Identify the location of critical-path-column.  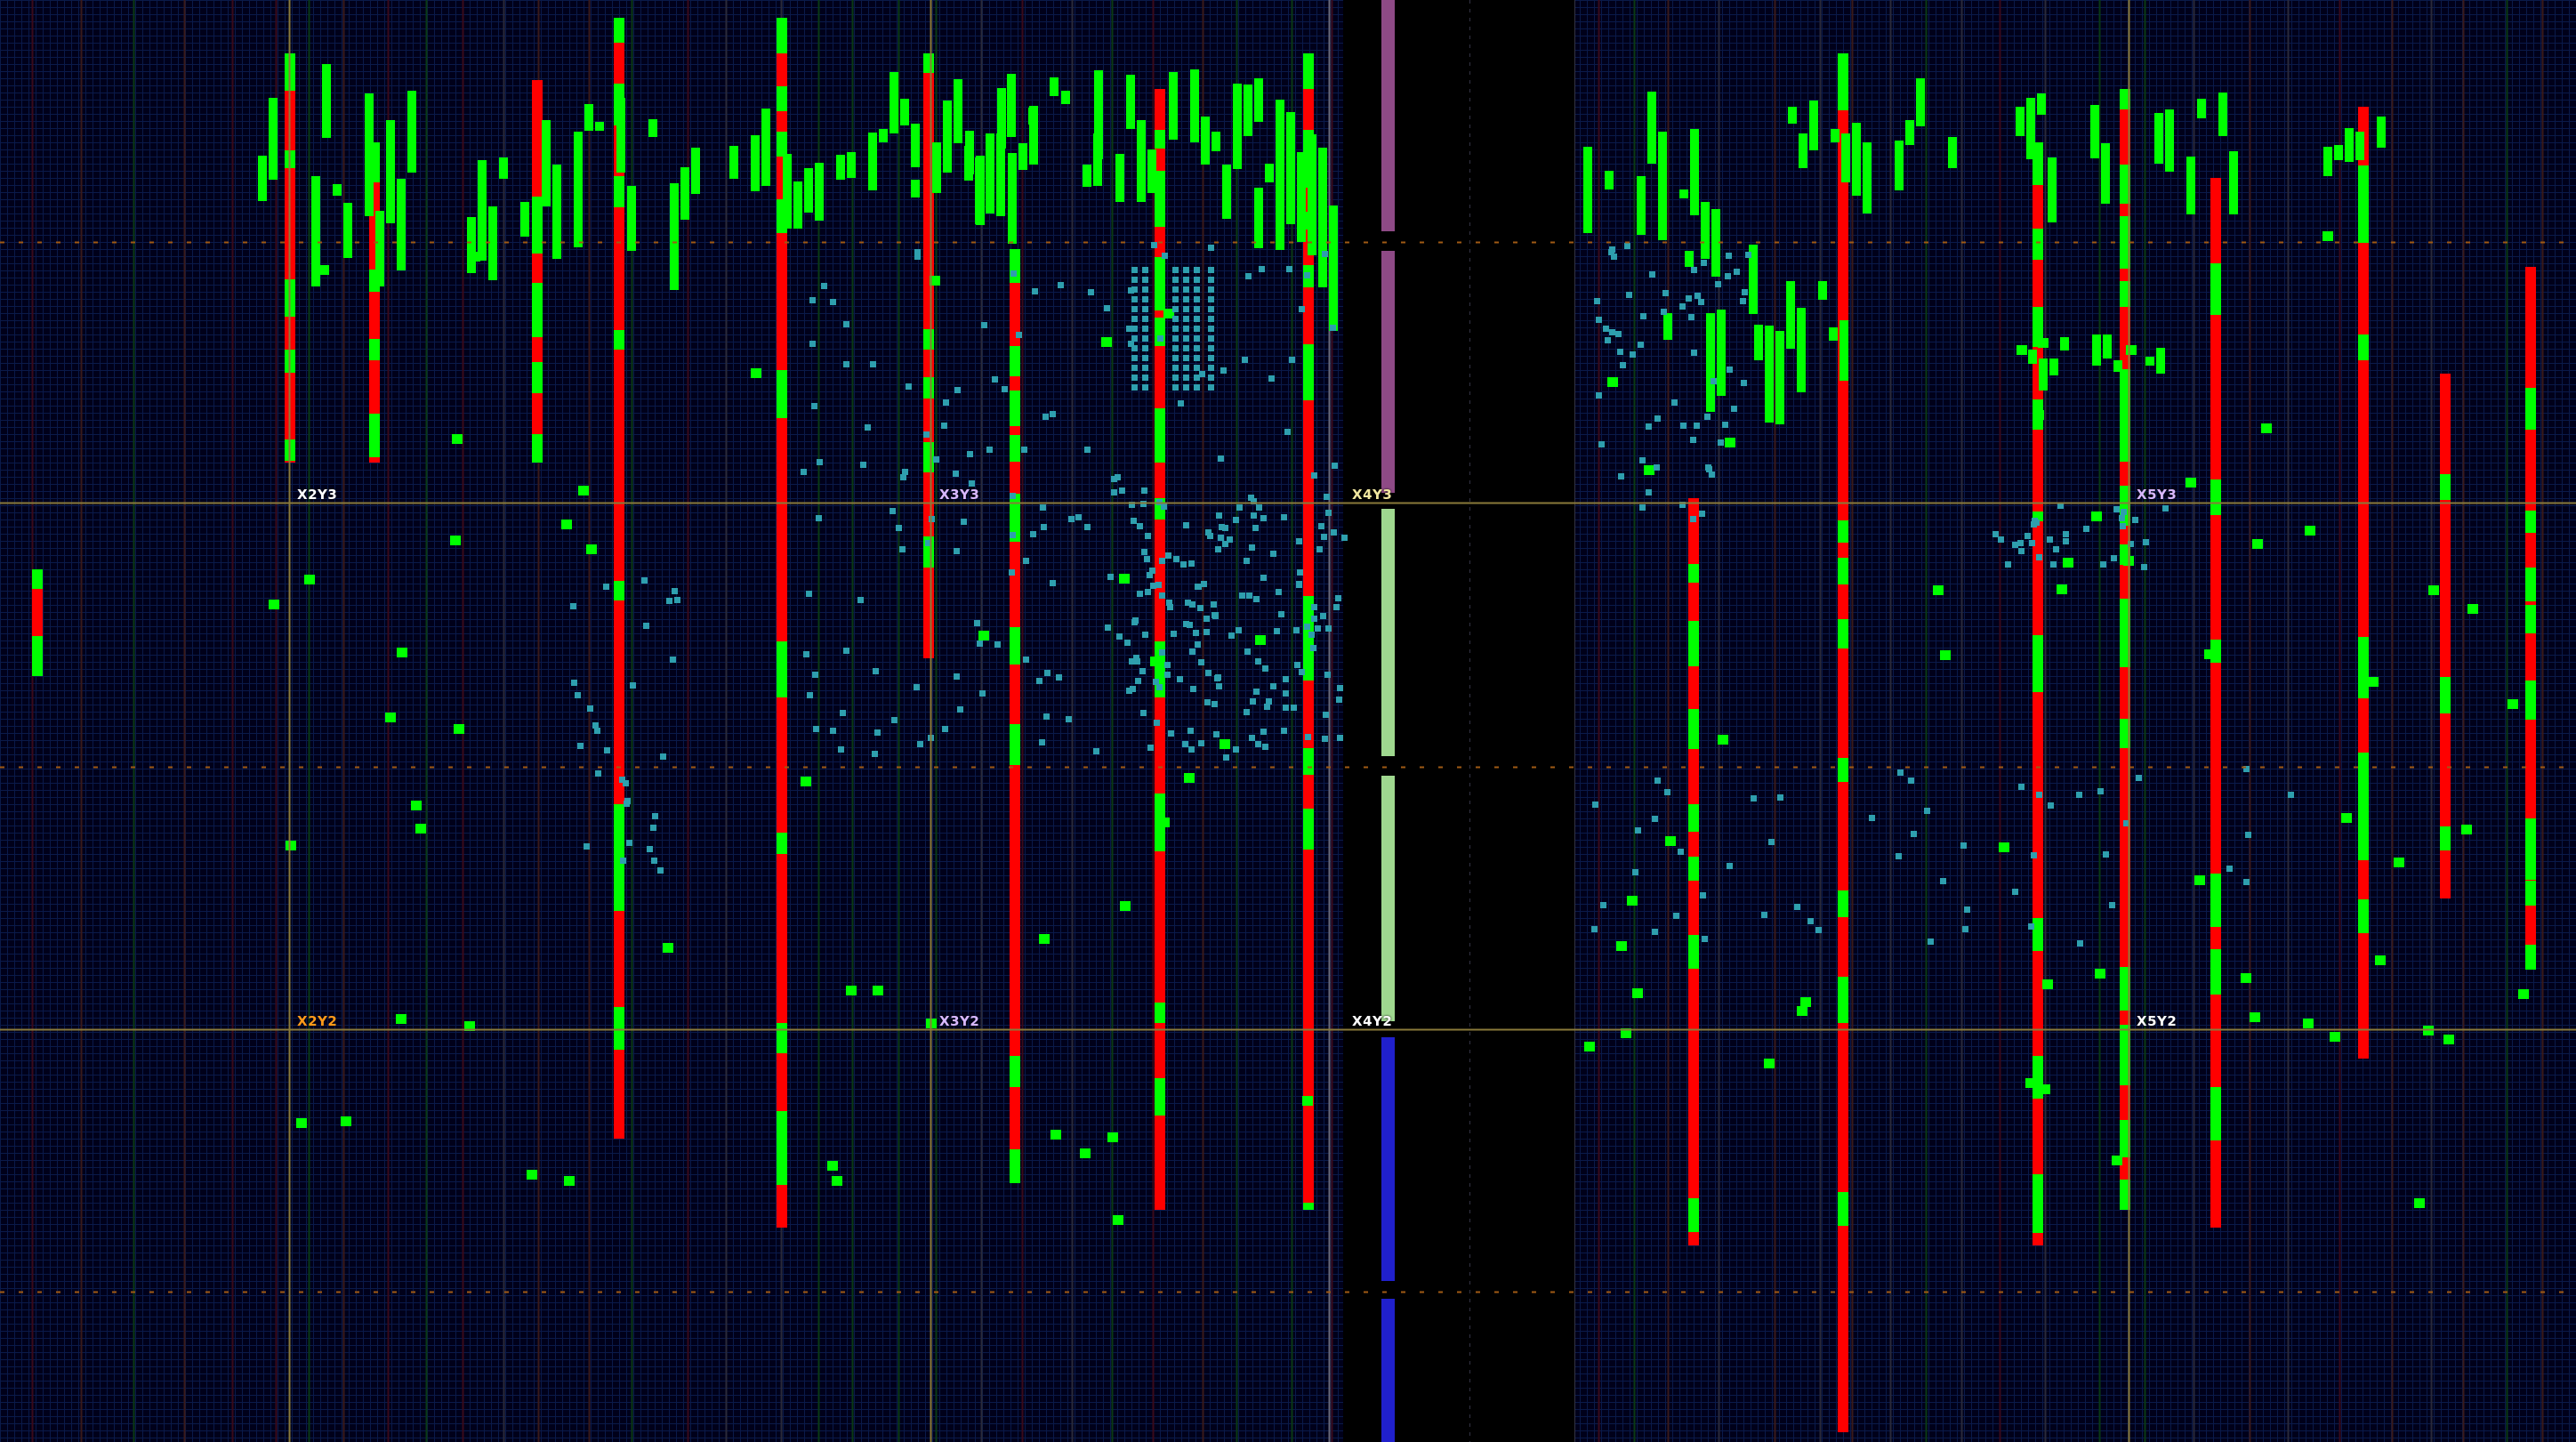
(2215, 703).